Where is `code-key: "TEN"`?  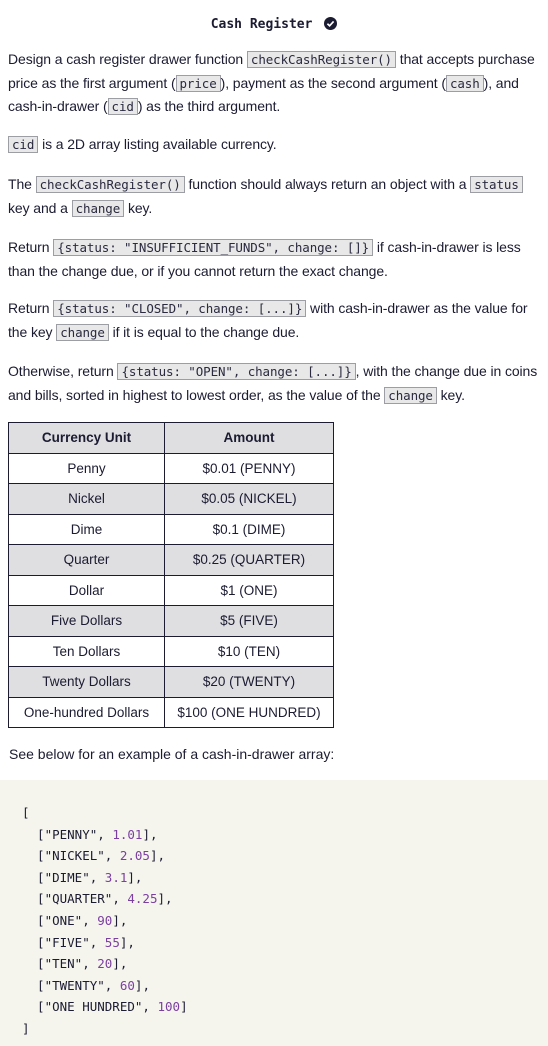 code-key: "TEN" is located at coordinates (63, 964).